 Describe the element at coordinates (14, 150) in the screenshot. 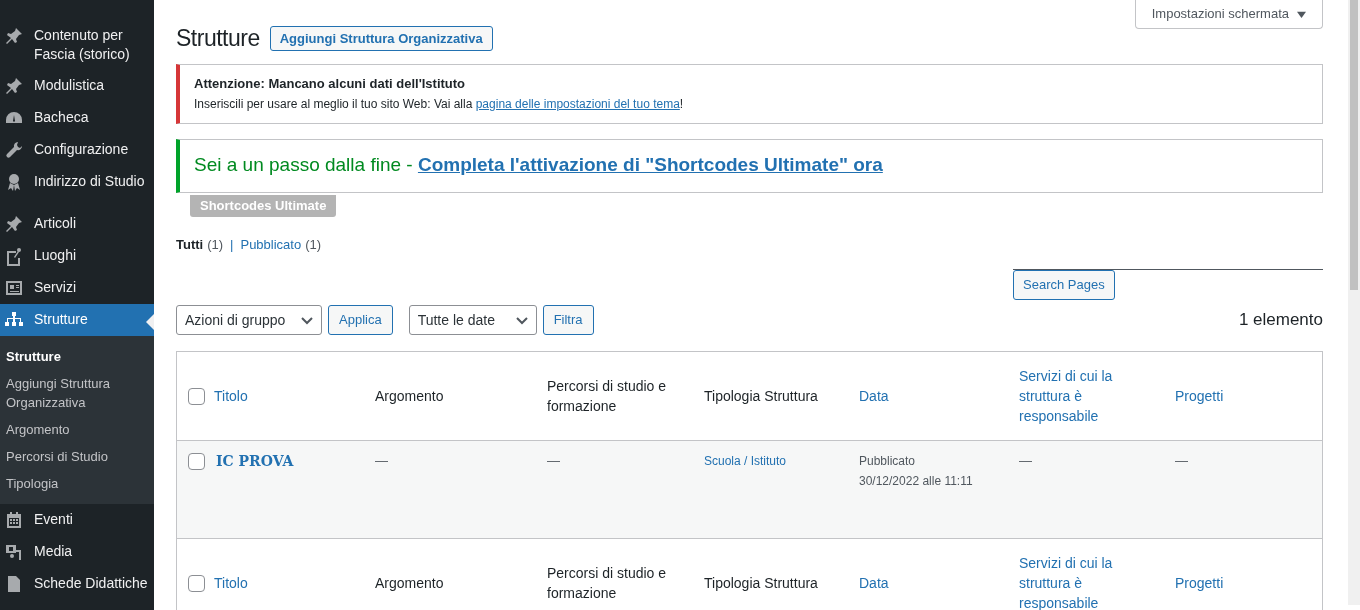

I see `wrench-icon` at that location.